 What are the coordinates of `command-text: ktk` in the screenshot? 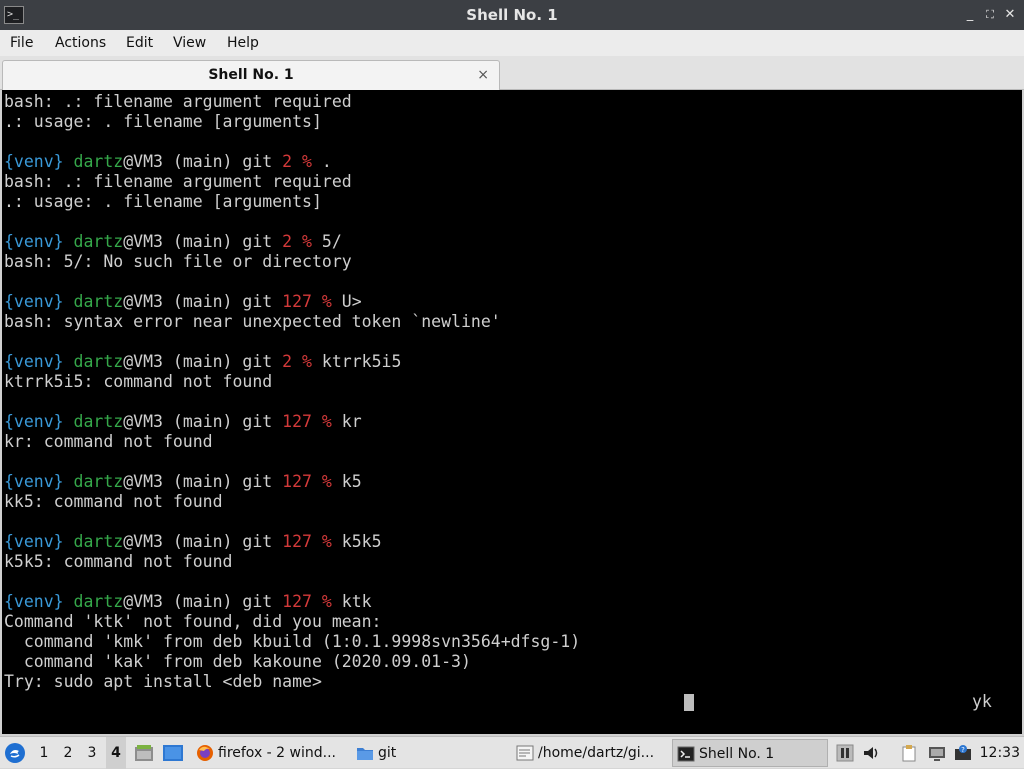 It's located at (356, 601).